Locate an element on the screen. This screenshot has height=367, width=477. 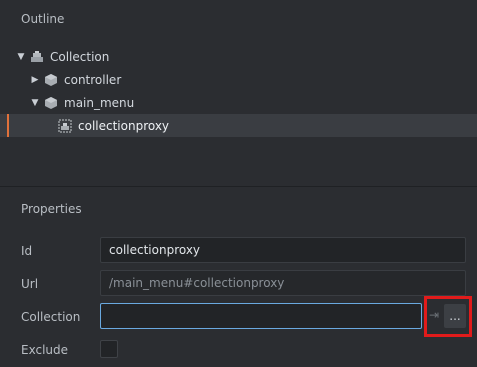
tree-item-collectionproxy: collectionproxy is located at coordinates (238, 125).